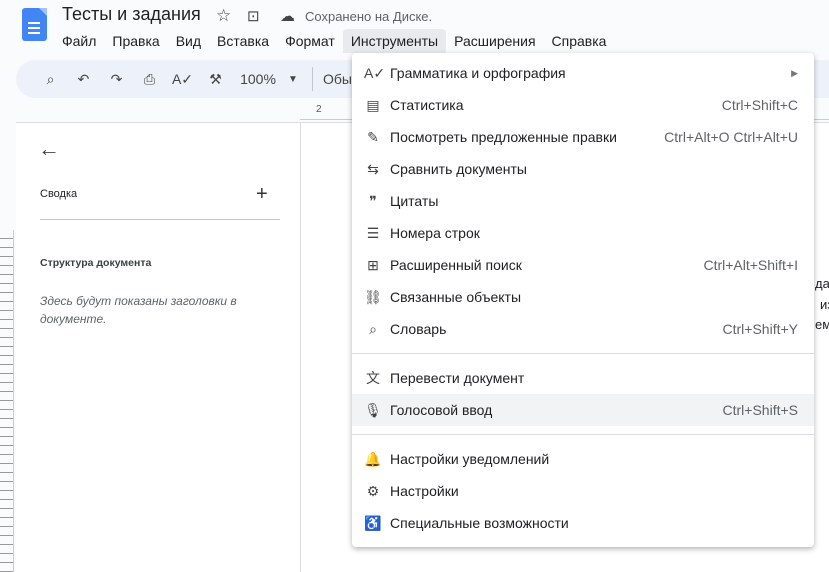 This screenshot has width=829, height=572. Describe the element at coordinates (583, 105) in the screenshot. I see `menu-item-word-count: ▤ Статистика Ctrl+Shift+C` at that location.